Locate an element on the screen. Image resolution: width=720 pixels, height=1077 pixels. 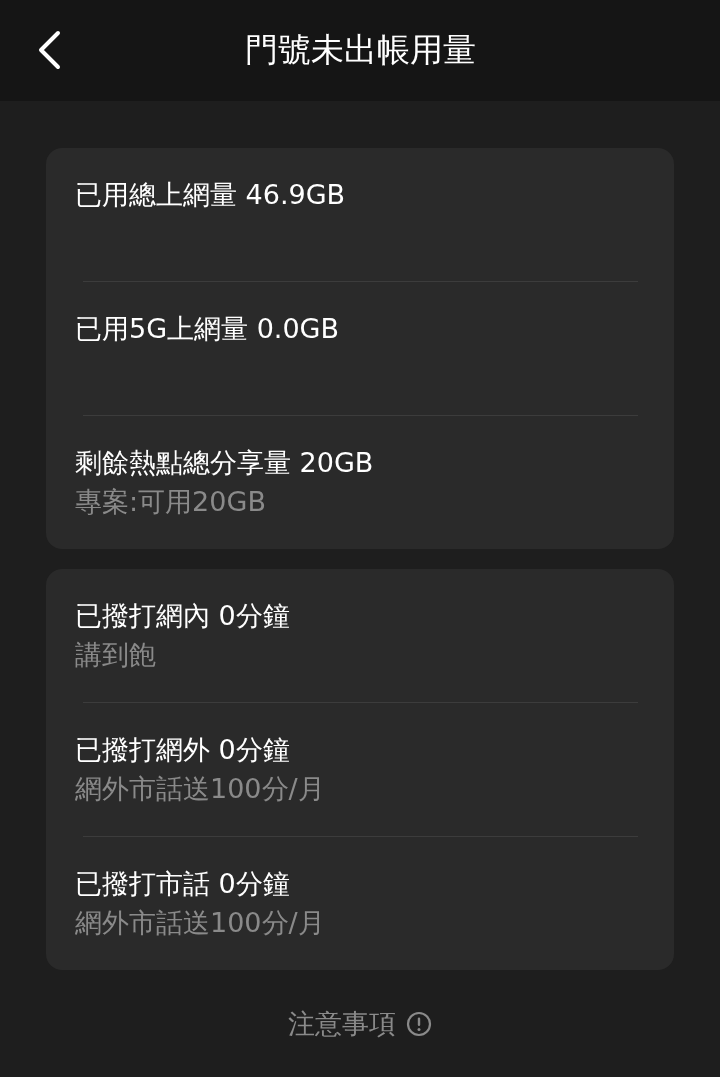
usage-title: 已撥打網外 0分鐘 is located at coordinates (183, 750).